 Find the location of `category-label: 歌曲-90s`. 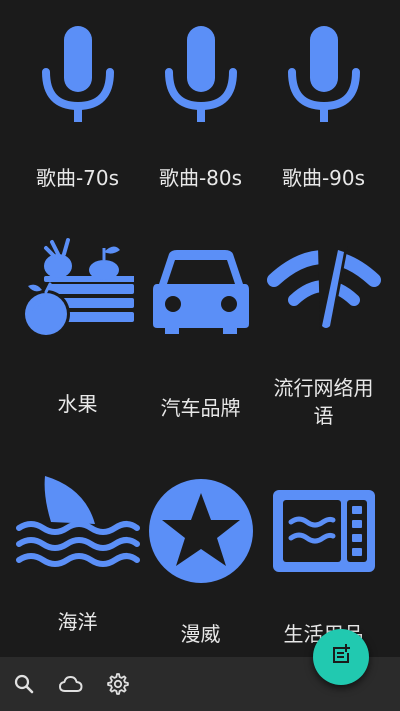

category-label: 歌曲-90s is located at coordinates (323, 178).